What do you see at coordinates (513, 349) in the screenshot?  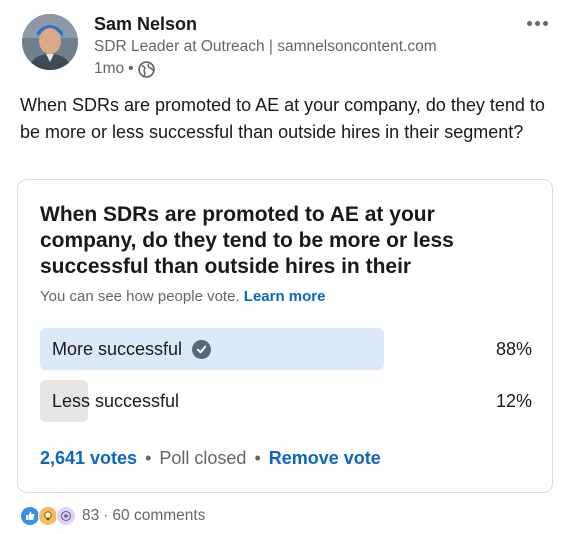 I see `poll-option-percent: 88%` at bounding box center [513, 349].